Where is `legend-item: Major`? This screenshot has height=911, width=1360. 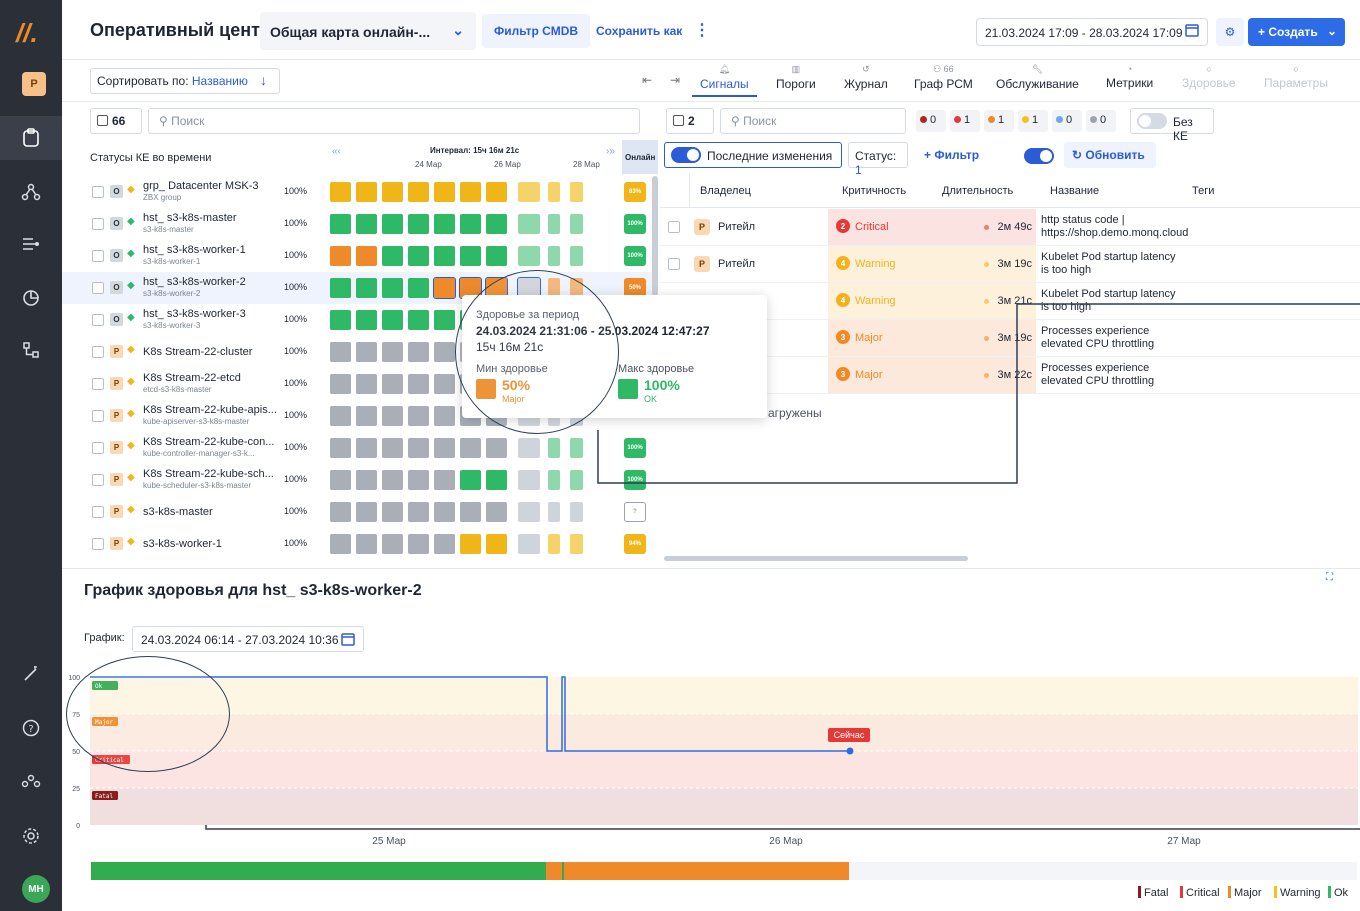
legend-item: Major is located at coordinates (1245, 892).